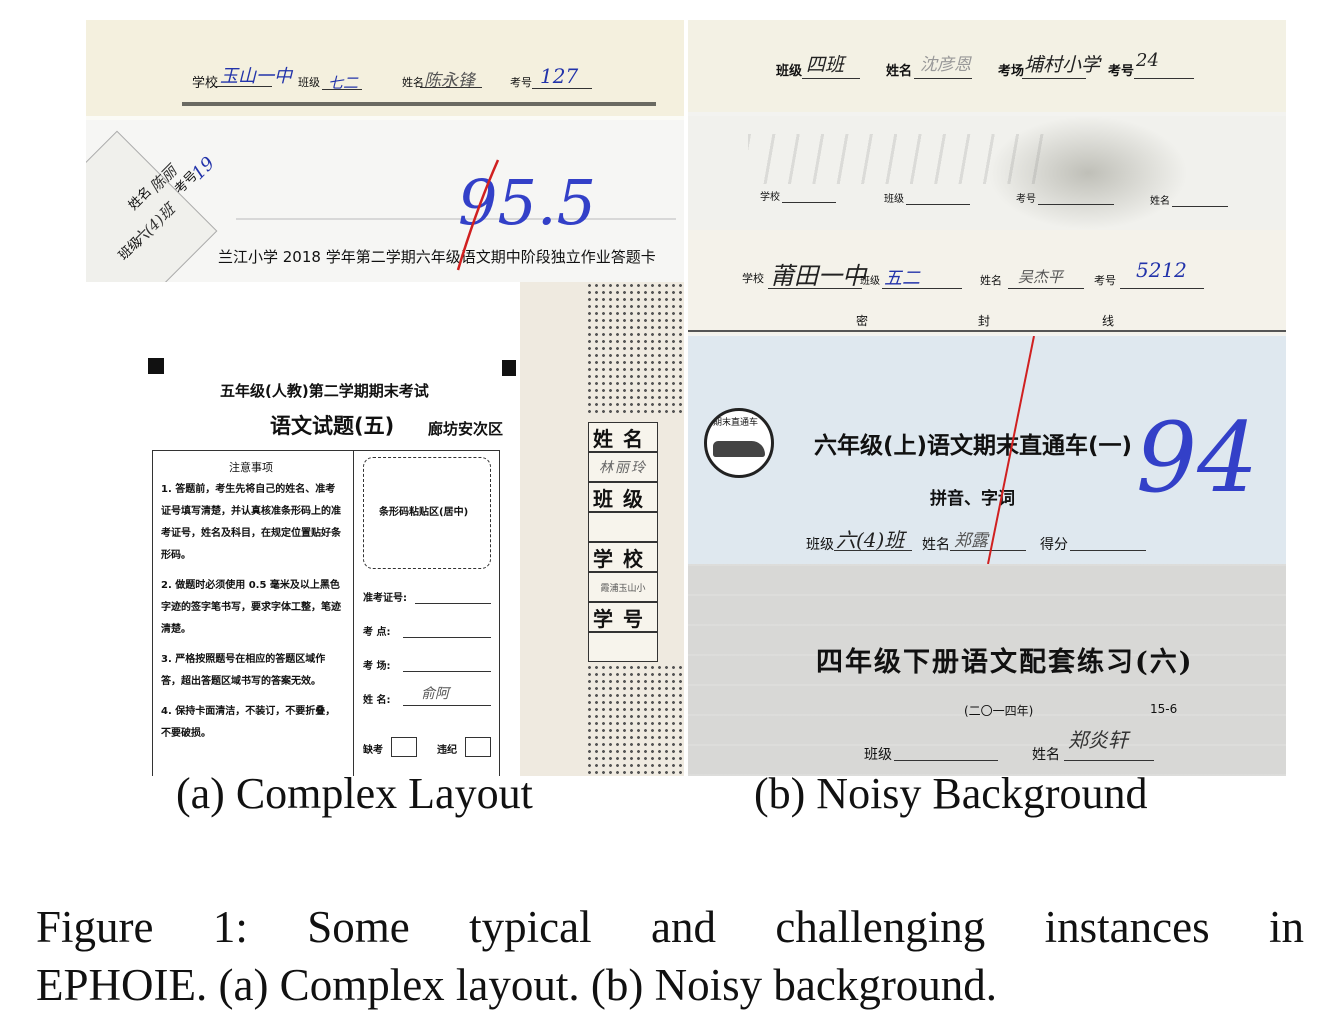 The image size is (1336, 1034). I want to click on side-name-value: 林丽玲, so click(623, 467).